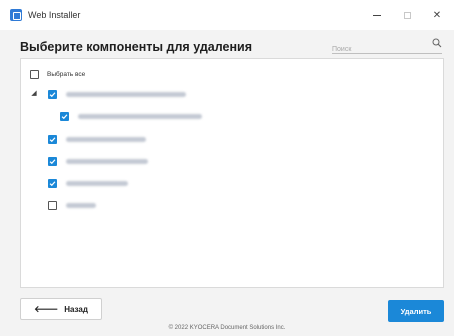 The width and height of the screenshot is (454, 336). What do you see at coordinates (378, 49) in the screenshot?
I see `search-input` at bounding box center [378, 49].